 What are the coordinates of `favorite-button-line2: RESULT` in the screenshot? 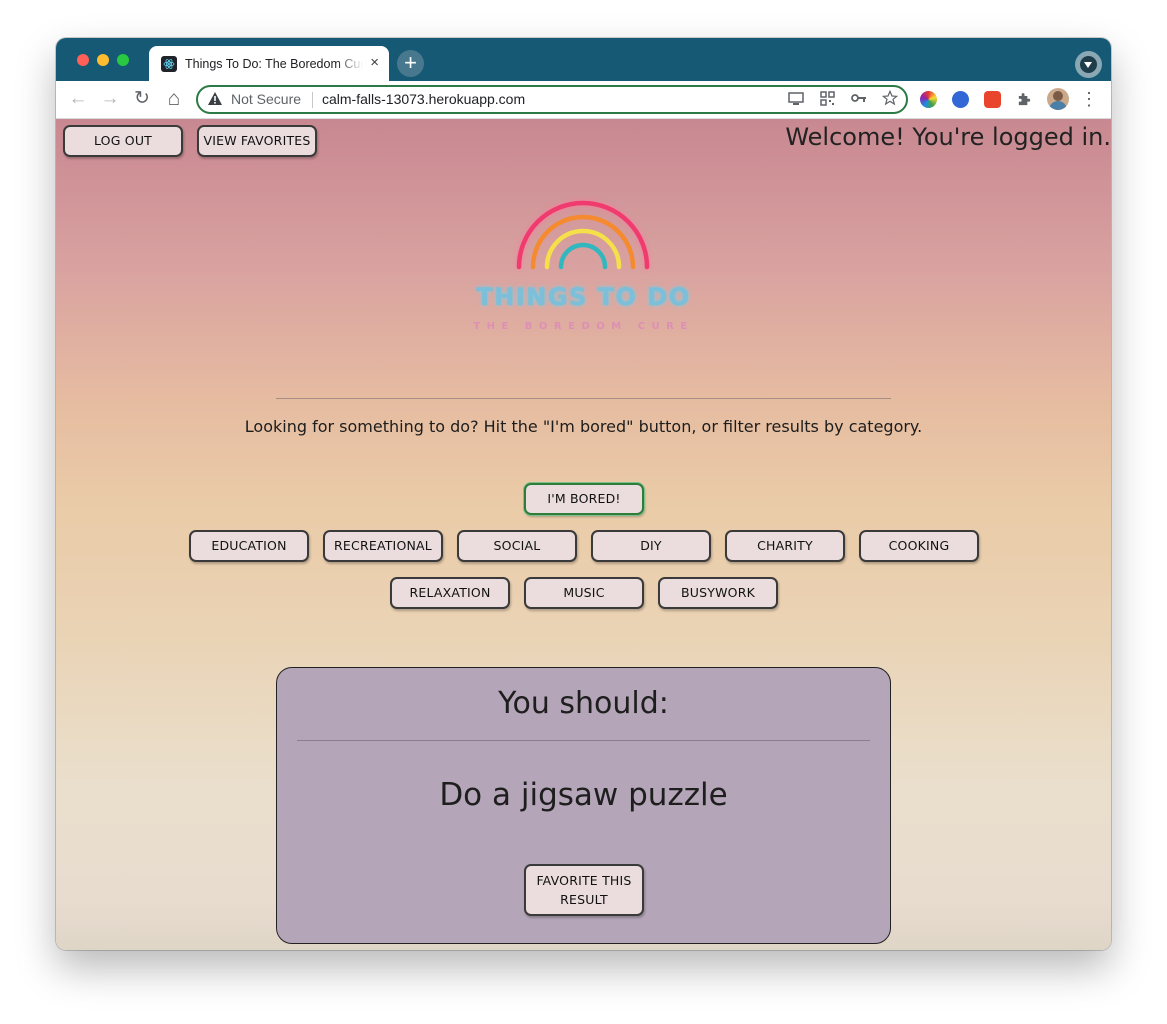 It's located at (584, 899).